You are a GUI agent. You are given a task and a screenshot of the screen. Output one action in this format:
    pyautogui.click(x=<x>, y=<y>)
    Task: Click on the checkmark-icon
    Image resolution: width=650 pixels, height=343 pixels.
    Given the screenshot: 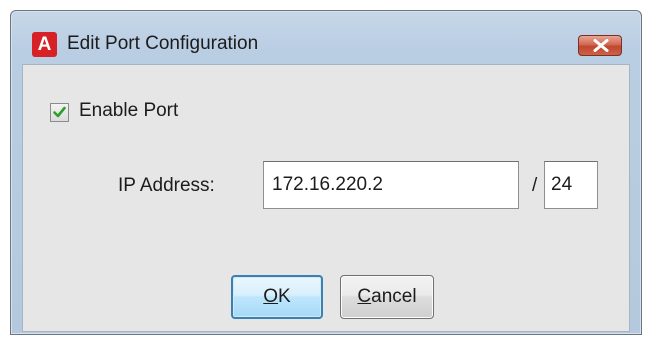 What is the action you would take?
    pyautogui.click(x=59, y=112)
    